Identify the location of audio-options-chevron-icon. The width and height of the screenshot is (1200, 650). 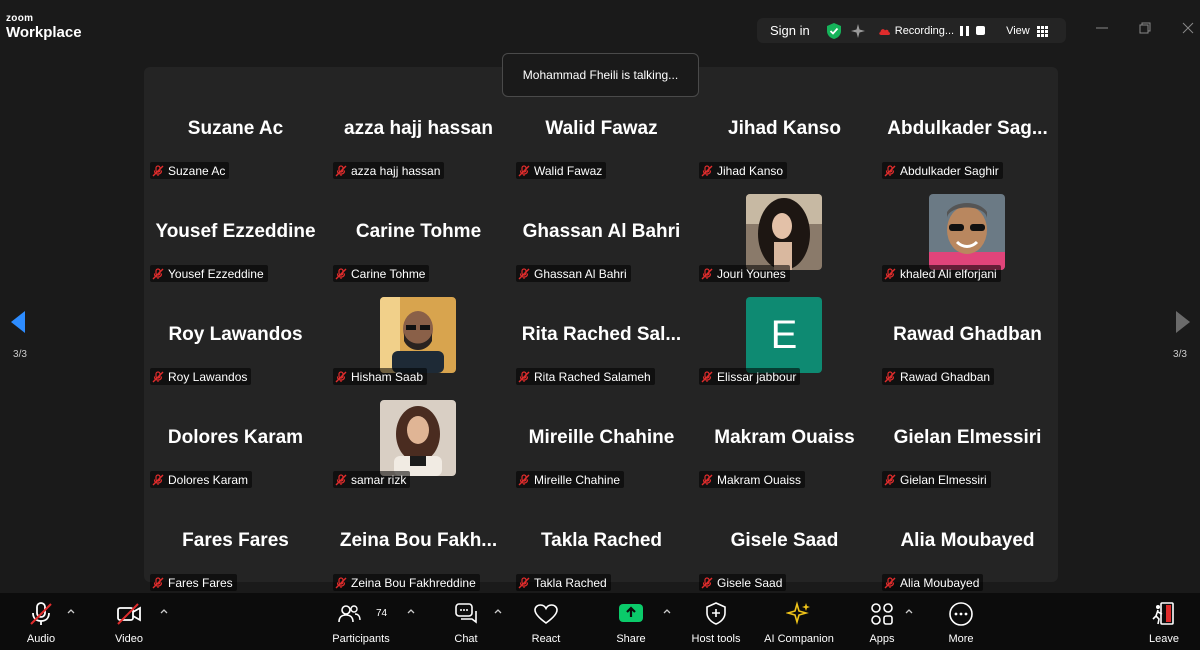
(71, 611).